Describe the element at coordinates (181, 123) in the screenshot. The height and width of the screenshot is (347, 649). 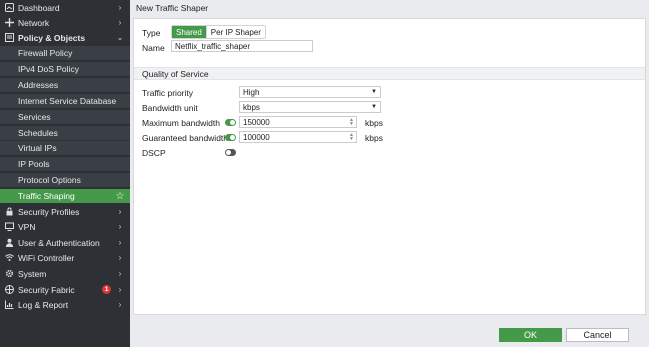
I see `maximum-bandwidth-label: Maximum bandwidth` at that location.